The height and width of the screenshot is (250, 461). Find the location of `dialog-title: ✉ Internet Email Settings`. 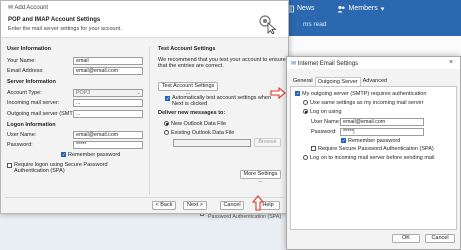

dialog-title: ✉ Internet Email Settings is located at coordinates (325, 64).